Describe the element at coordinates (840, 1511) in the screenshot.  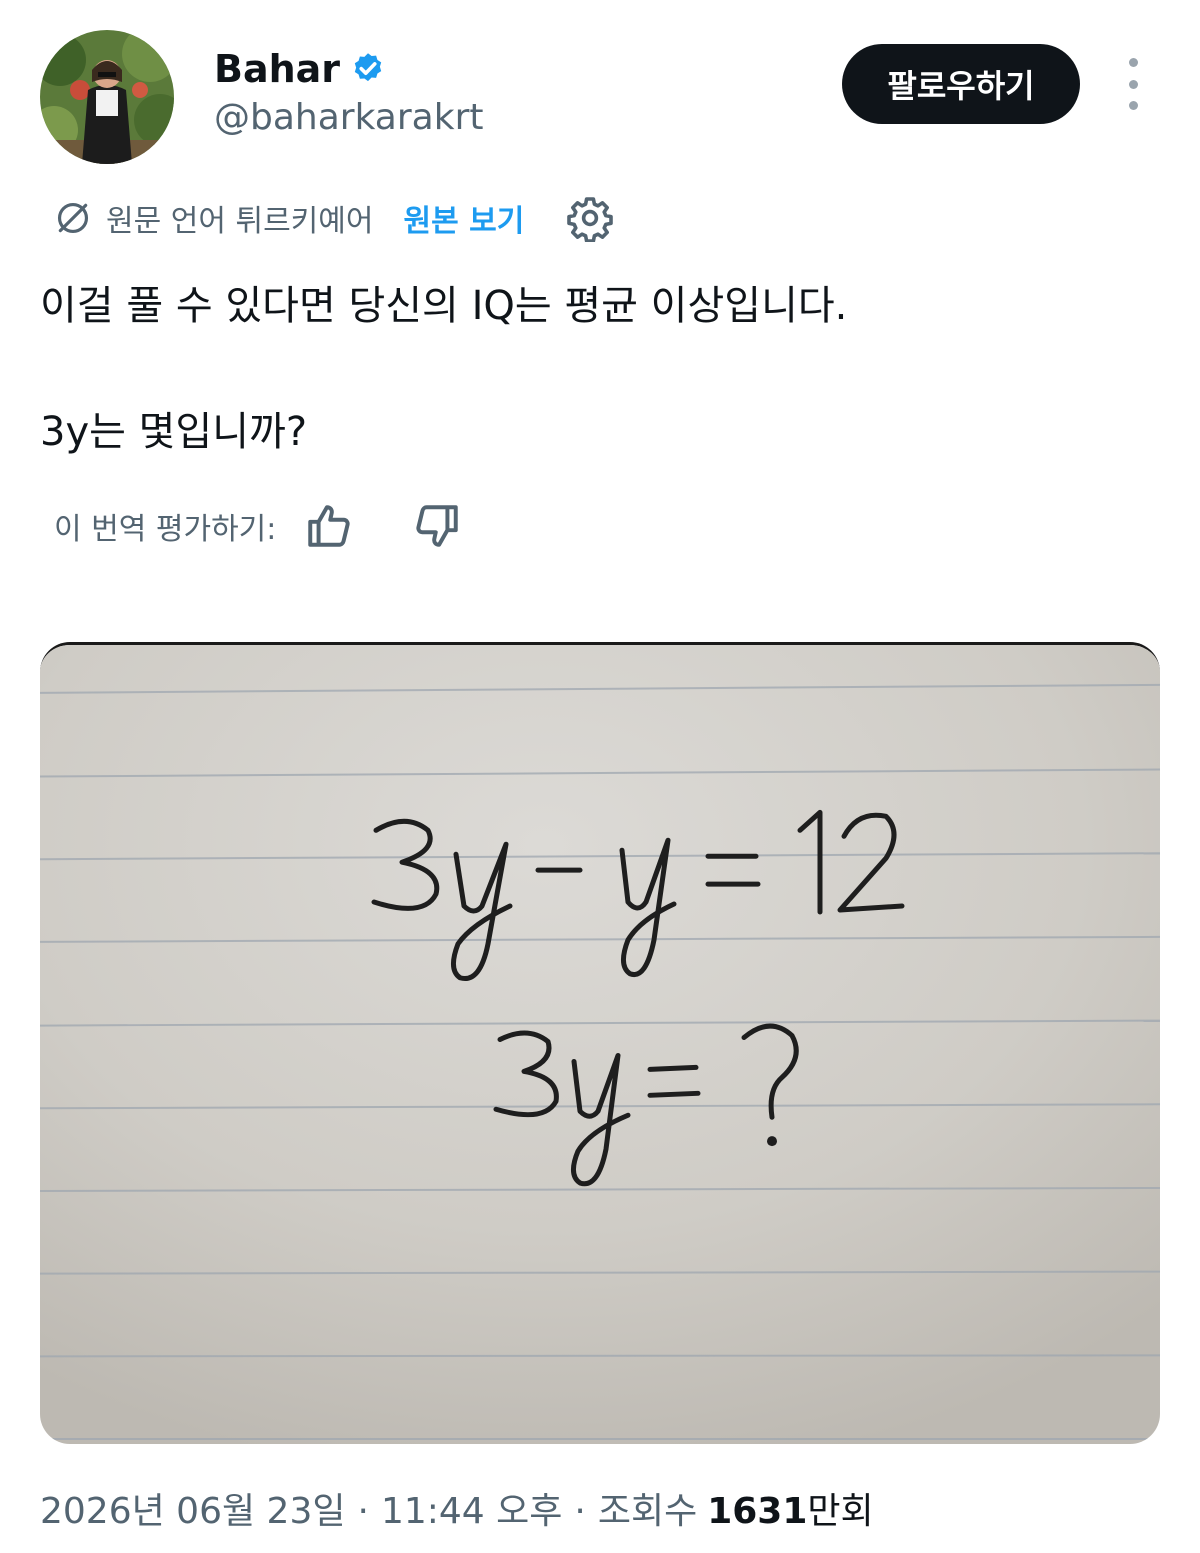
I see `views-unit: 만회` at that location.